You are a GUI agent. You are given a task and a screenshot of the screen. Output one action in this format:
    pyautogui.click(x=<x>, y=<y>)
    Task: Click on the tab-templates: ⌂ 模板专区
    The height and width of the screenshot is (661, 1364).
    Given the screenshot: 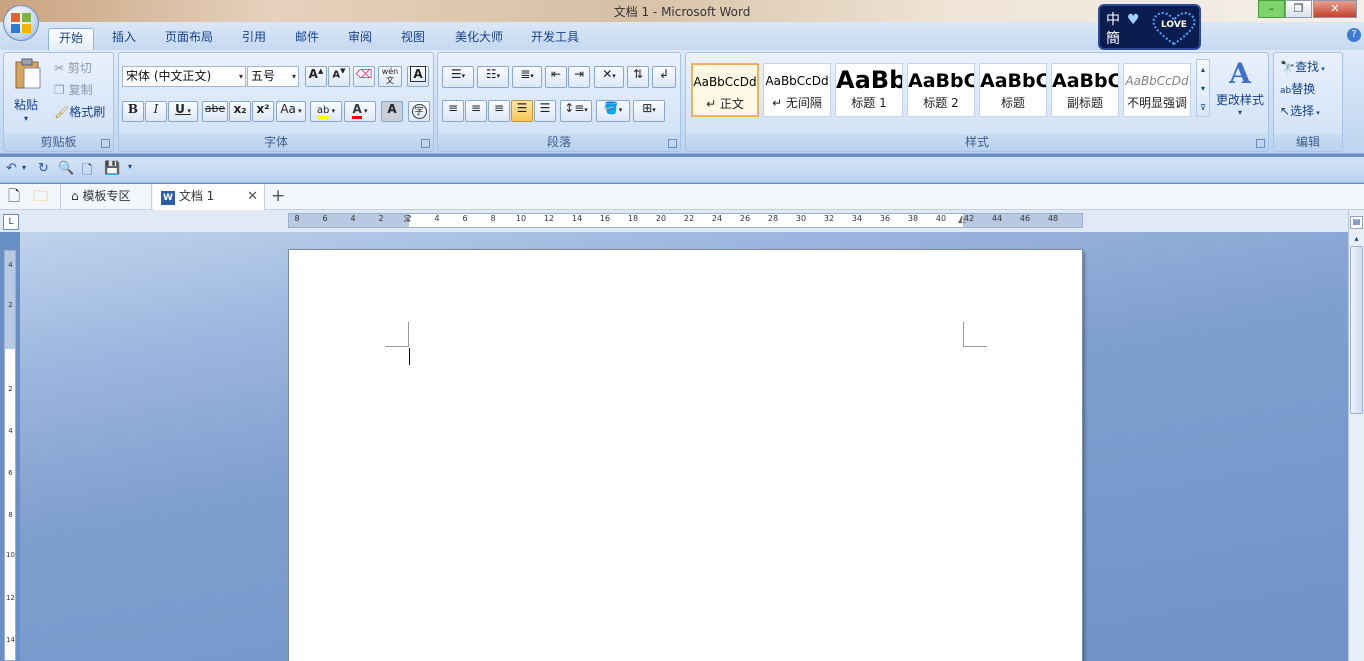 What is the action you would take?
    pyautogui.click(x=106, y=197)
    